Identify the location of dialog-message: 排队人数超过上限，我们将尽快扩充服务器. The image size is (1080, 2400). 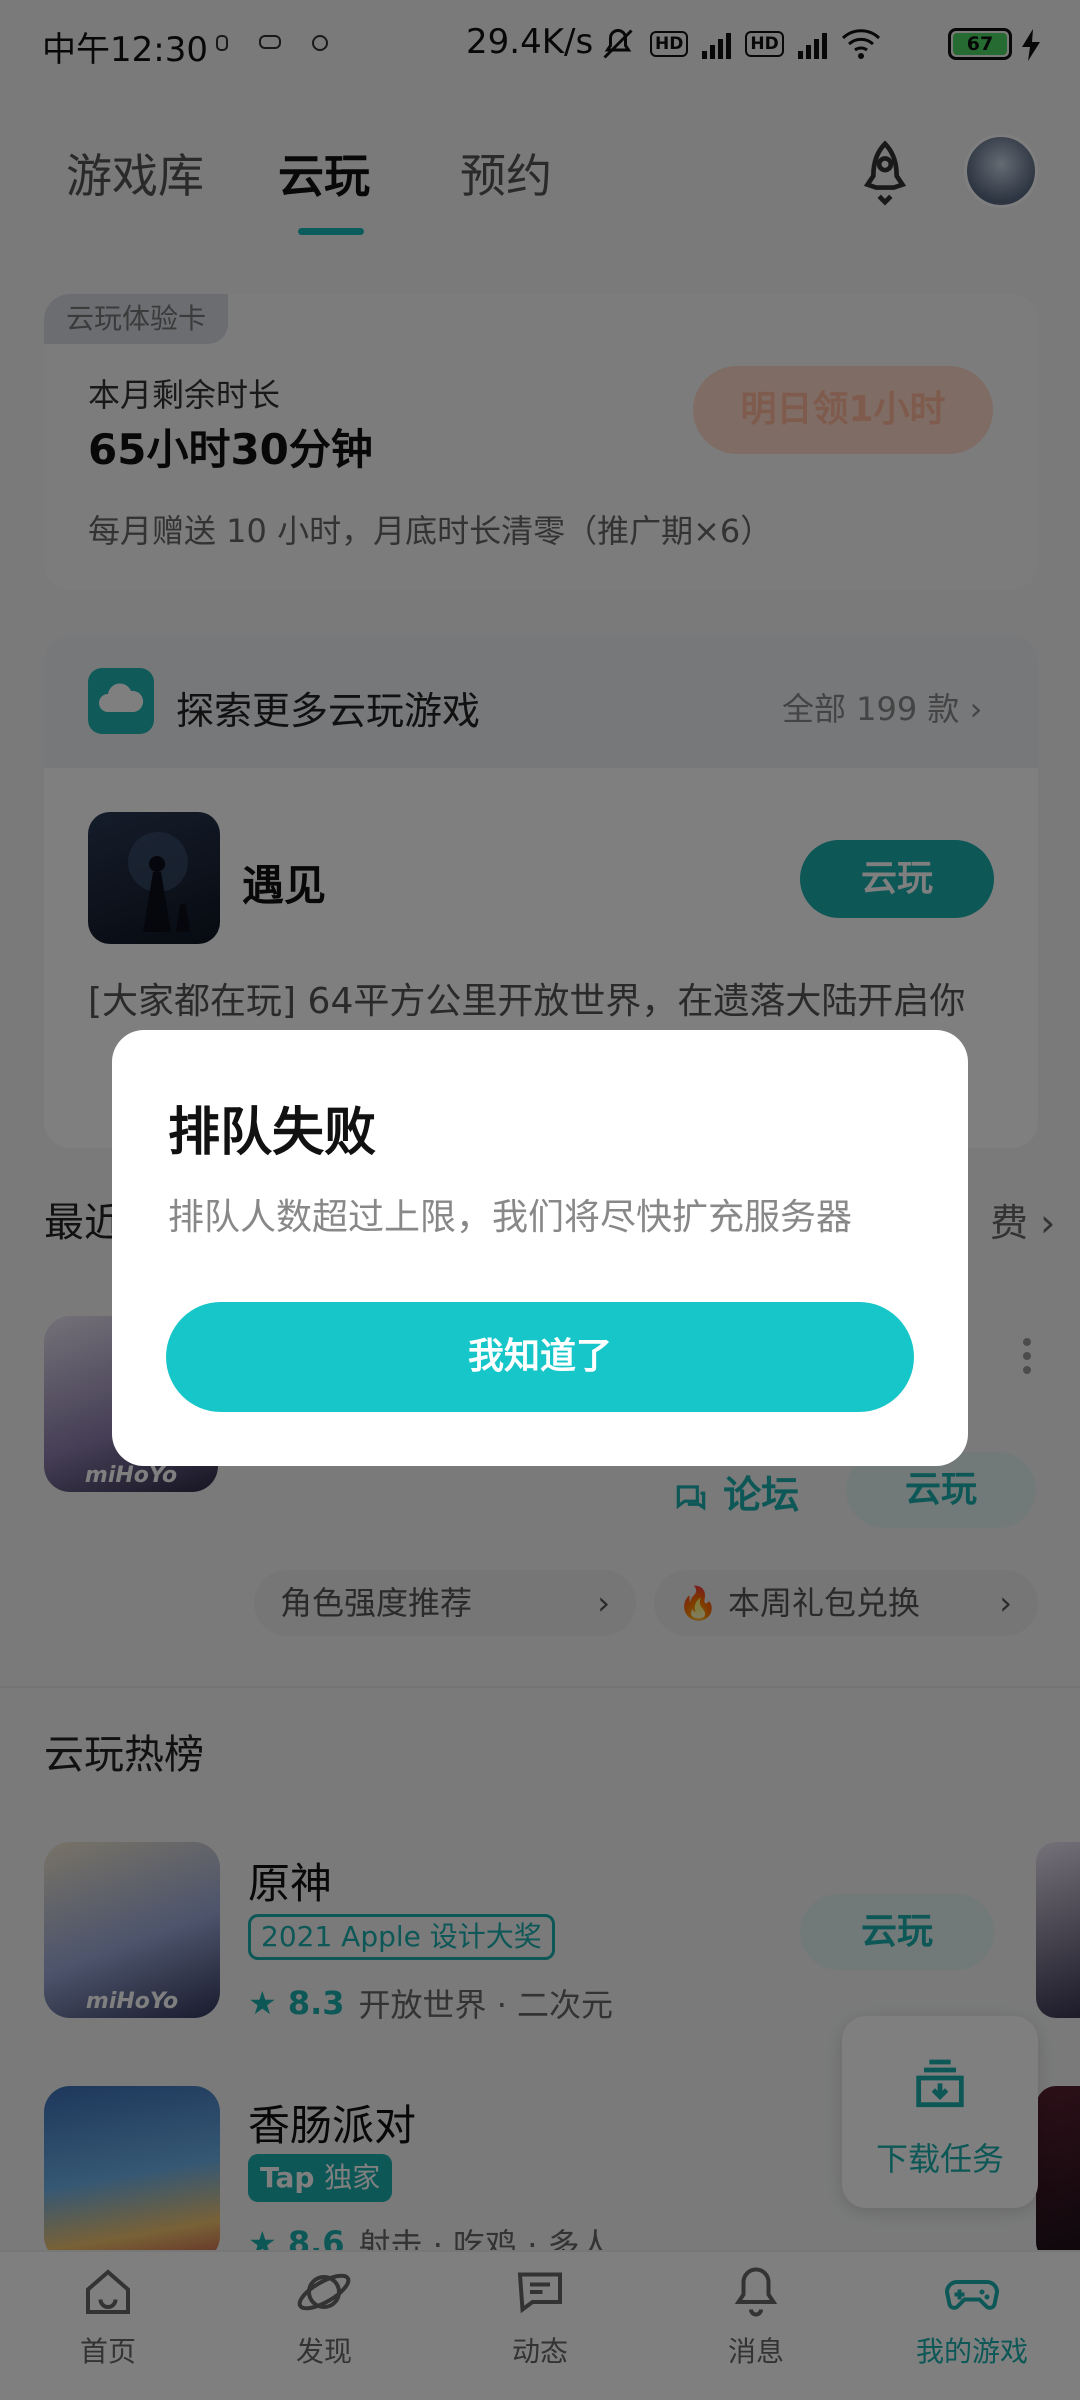
(510, 1217).